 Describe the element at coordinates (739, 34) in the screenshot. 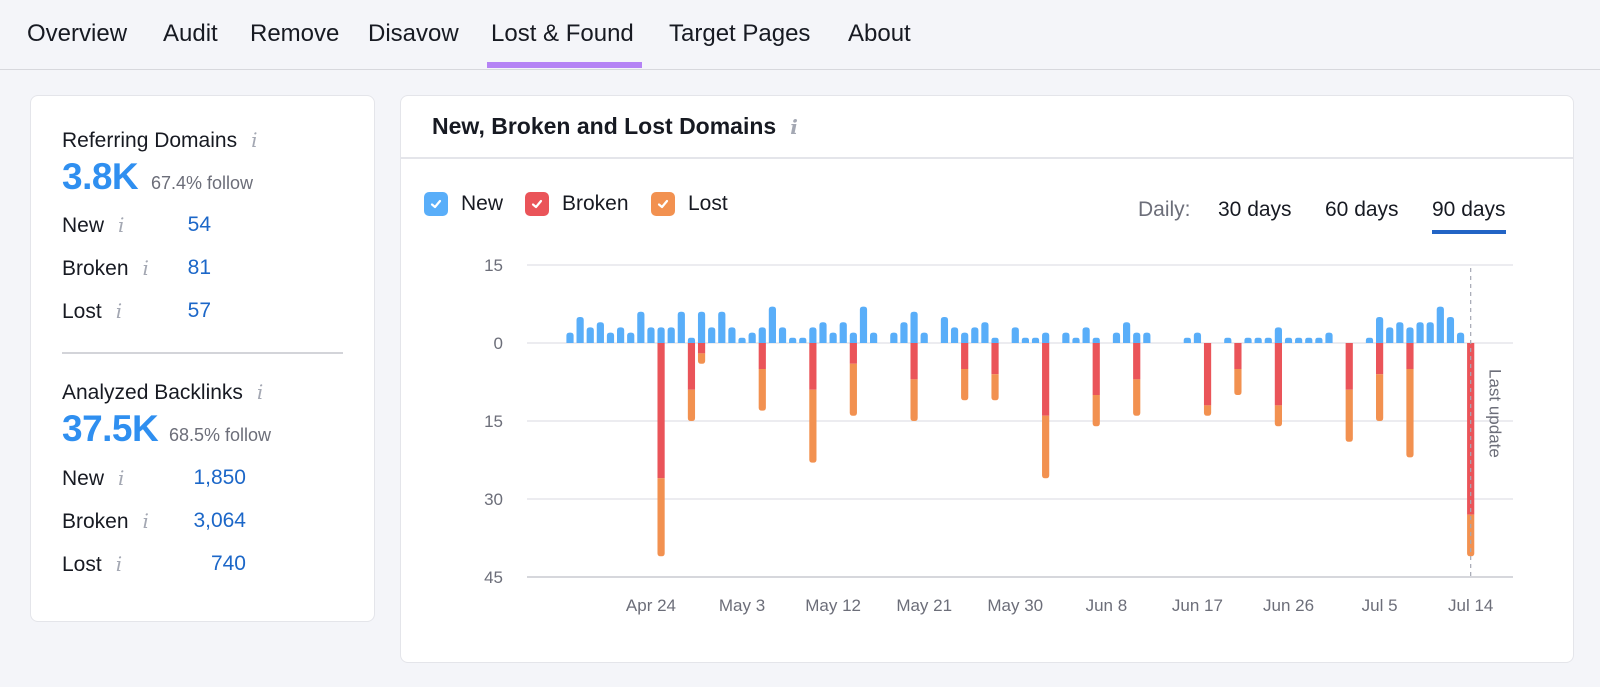

I see `tab-target-pages: Target Pages` at that location.